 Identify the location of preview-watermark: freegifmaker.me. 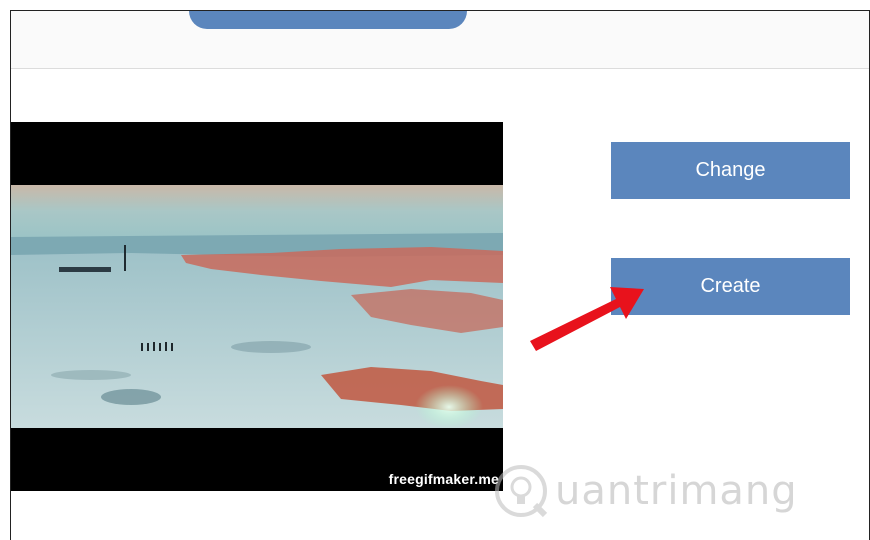
(443, 479).